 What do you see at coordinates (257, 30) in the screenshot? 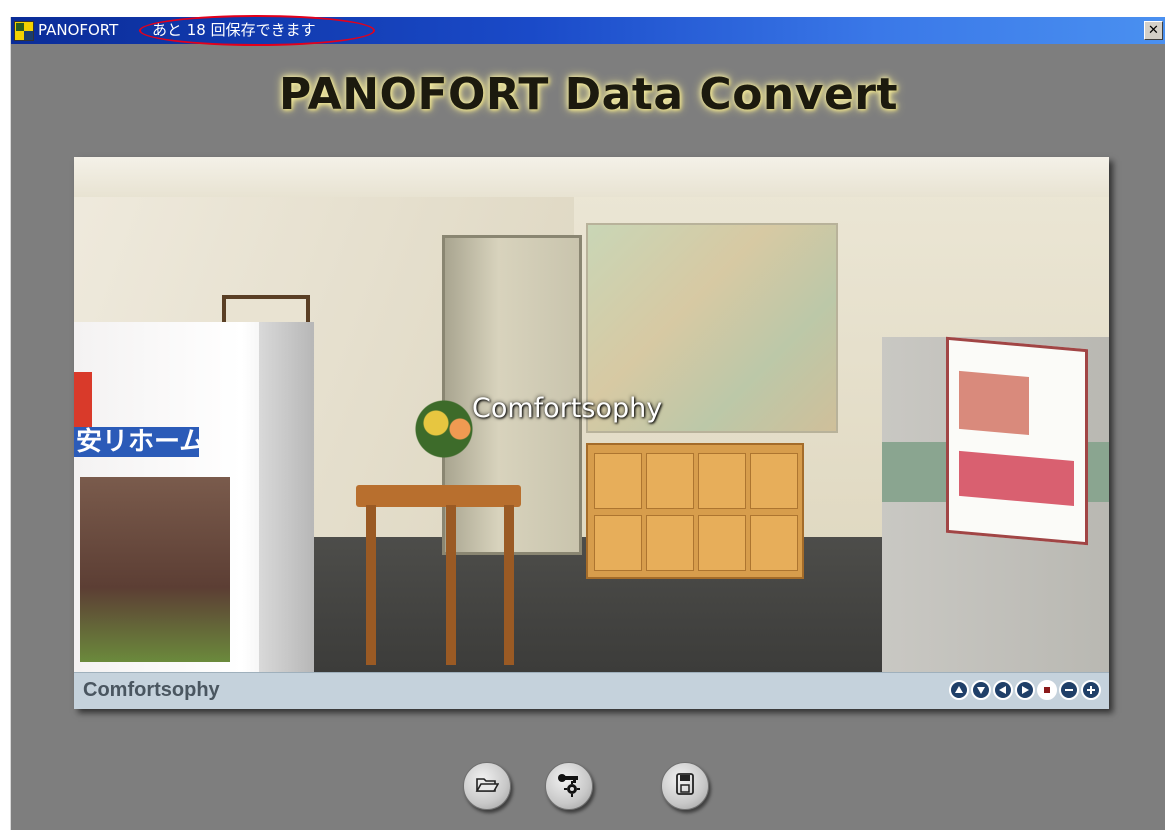
I see `highlight-ellipse` at bounding box center [257, 30].